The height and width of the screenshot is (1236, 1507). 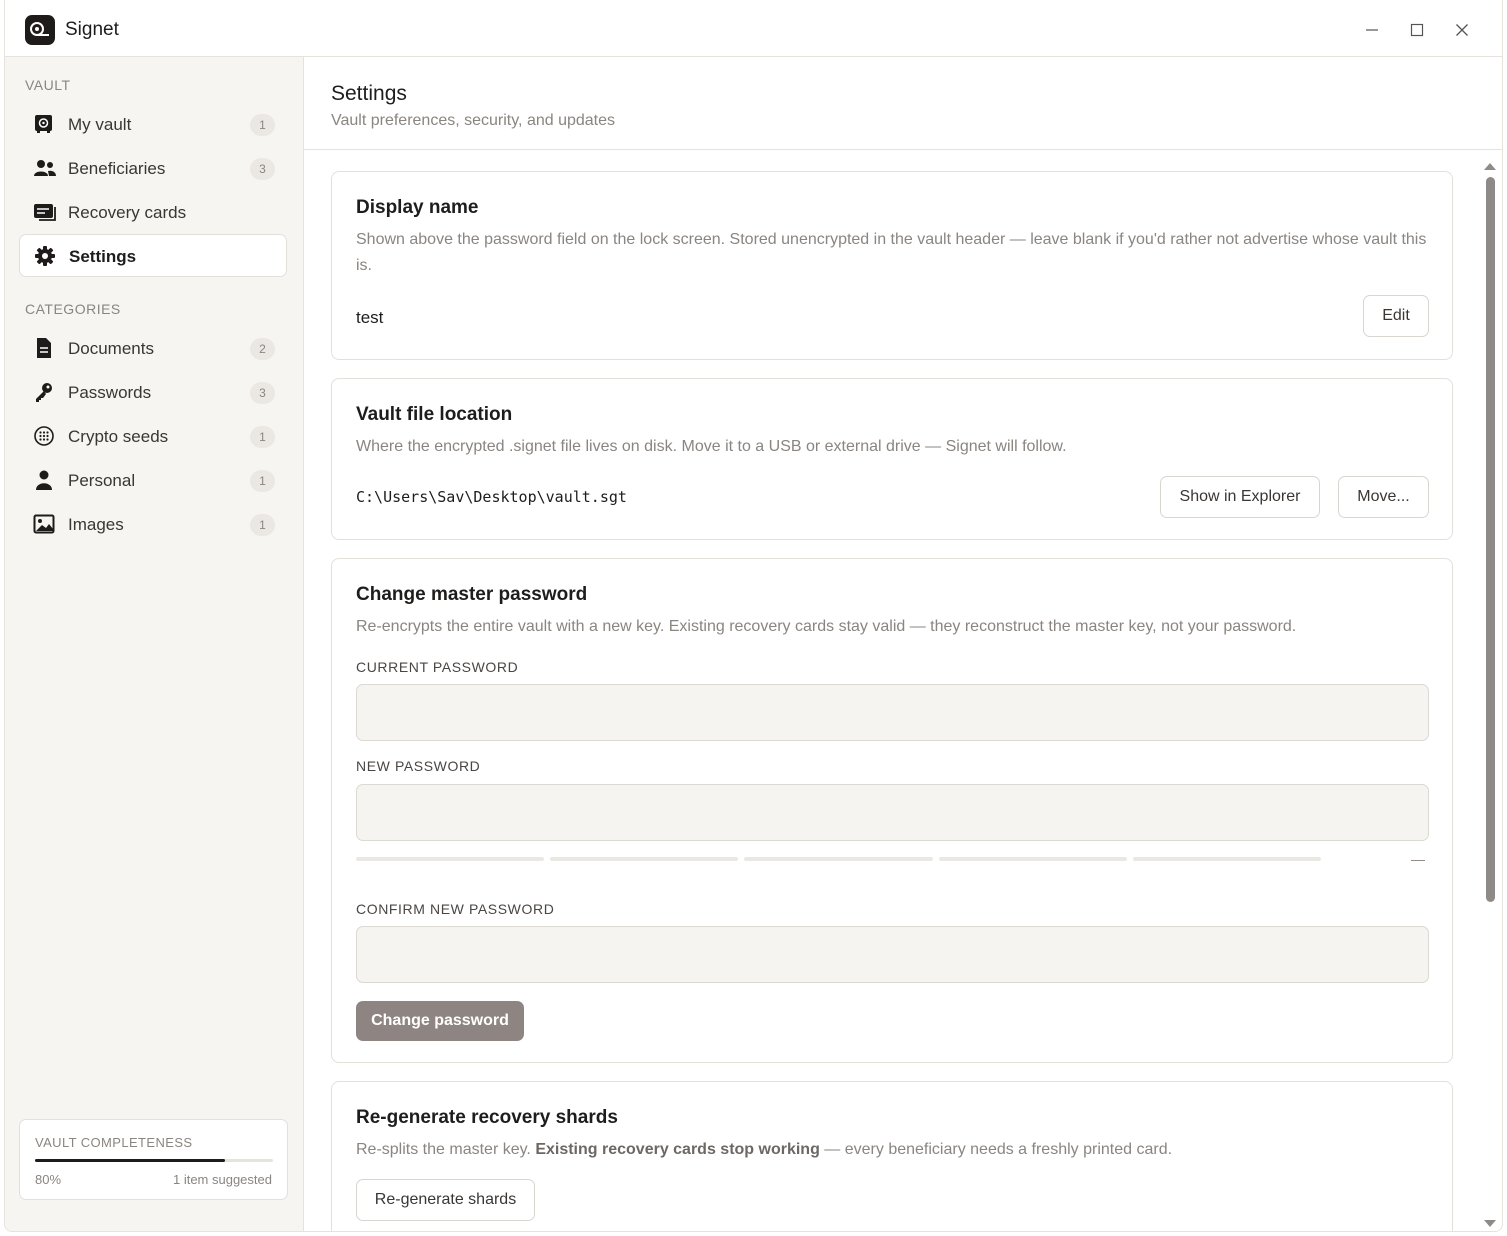 I want to click on sidebar-item-images: Images 1, so click(x=153, y=524).